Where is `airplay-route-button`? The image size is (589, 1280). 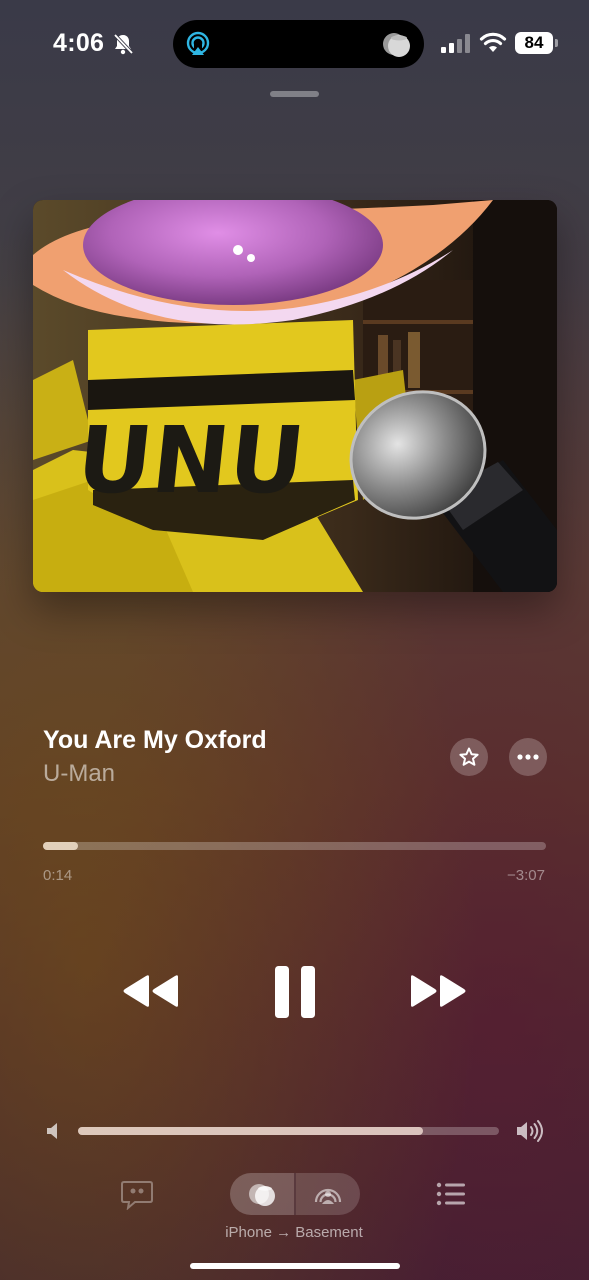 airplay-route-button is located at coordinates (328, 1194).